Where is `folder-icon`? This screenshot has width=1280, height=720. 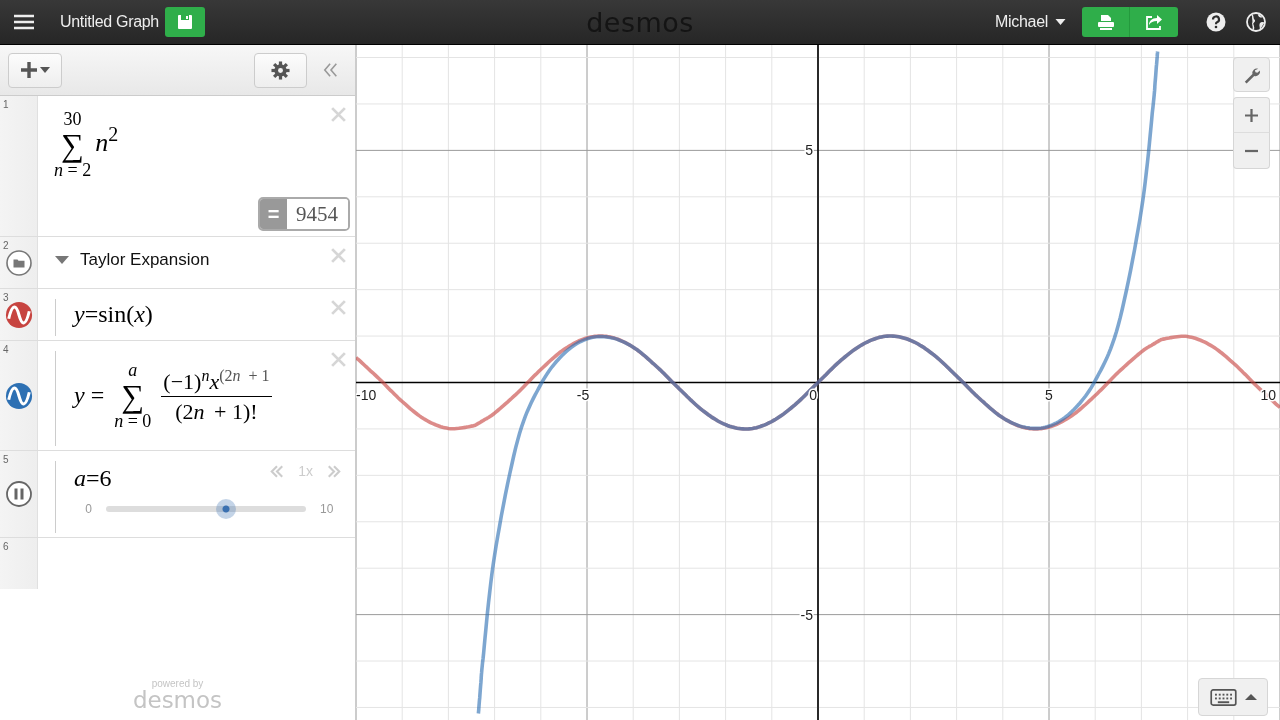 folder-icon is located at coordinates (18, 262).